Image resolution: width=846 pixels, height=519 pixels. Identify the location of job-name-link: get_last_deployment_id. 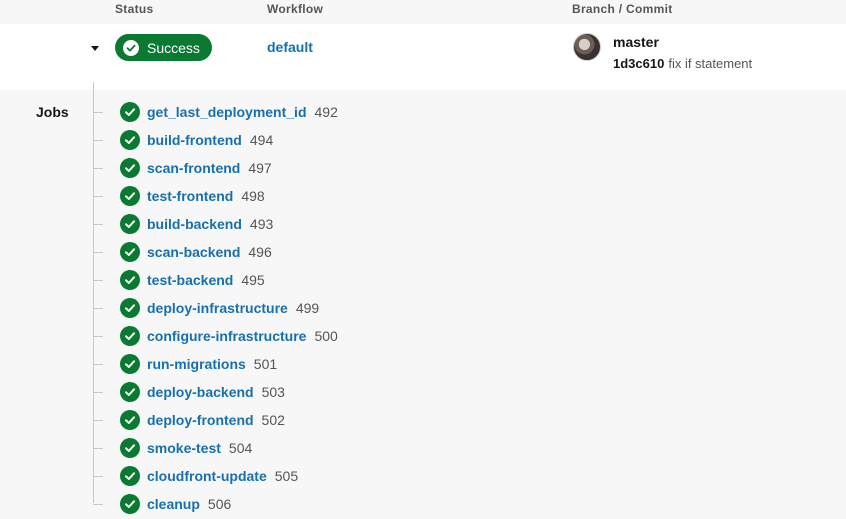
(227, 112).